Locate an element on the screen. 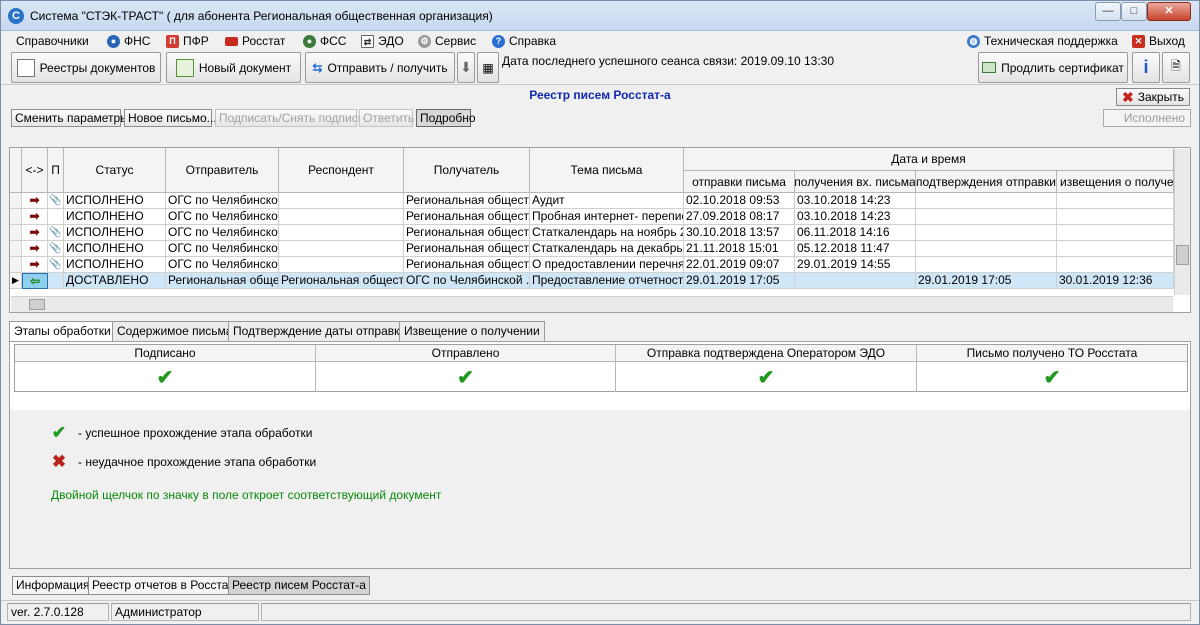 This screenshot has height=625, width=1200. column-header-confirm: подтверждения отправки is located at coordinates (986, 182).